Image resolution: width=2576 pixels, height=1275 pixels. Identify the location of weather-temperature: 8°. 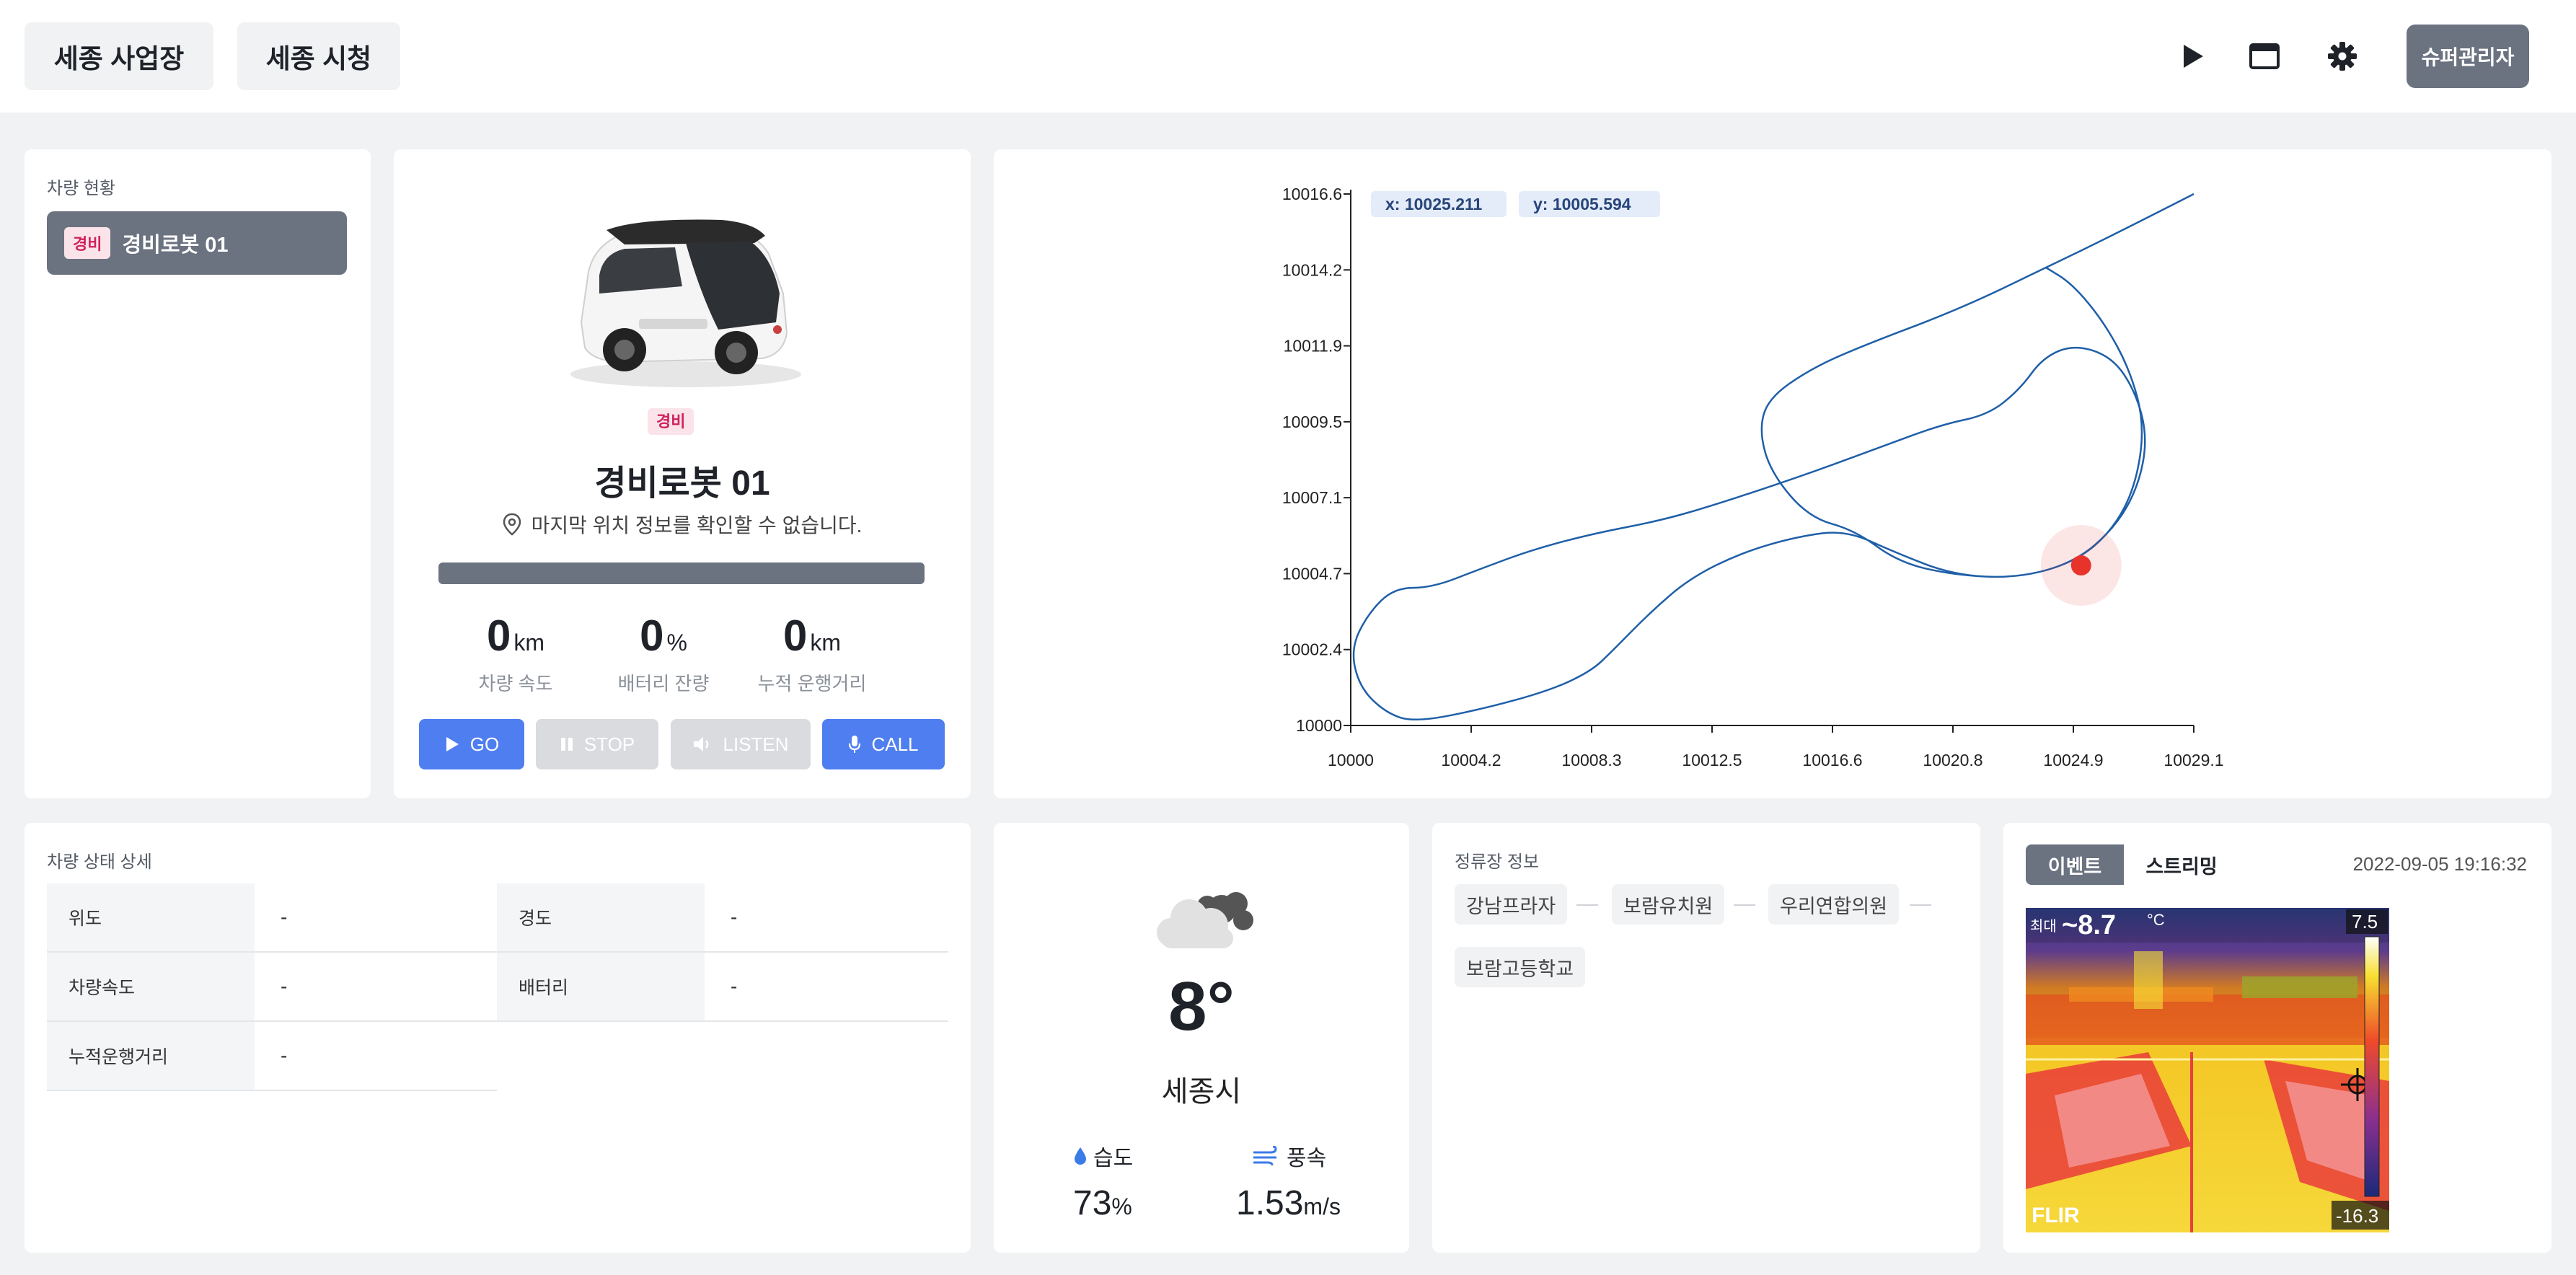
(1201, 1006).